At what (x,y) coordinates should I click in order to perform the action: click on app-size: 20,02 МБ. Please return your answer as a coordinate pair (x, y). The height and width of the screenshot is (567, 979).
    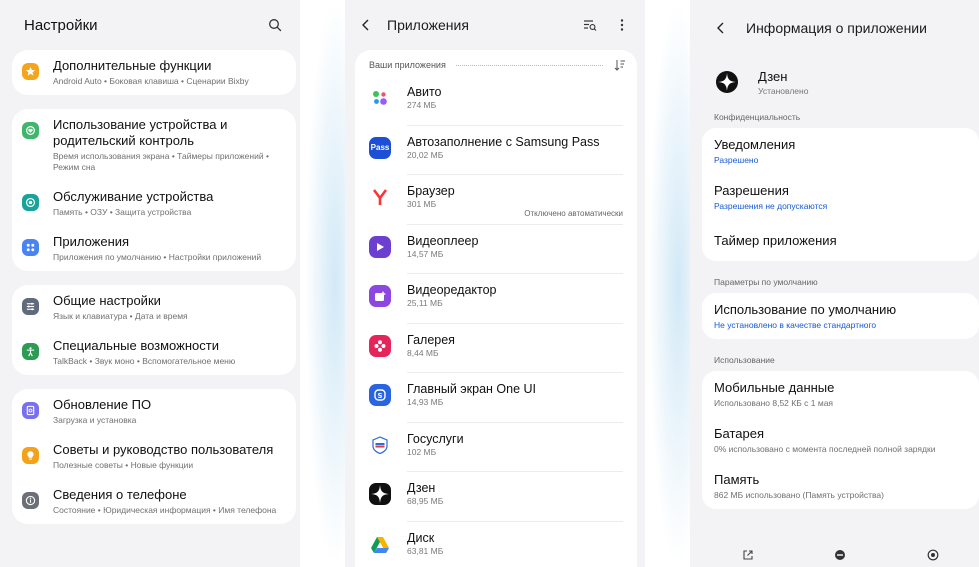
    Looking at the image, I should click on (425, 154).